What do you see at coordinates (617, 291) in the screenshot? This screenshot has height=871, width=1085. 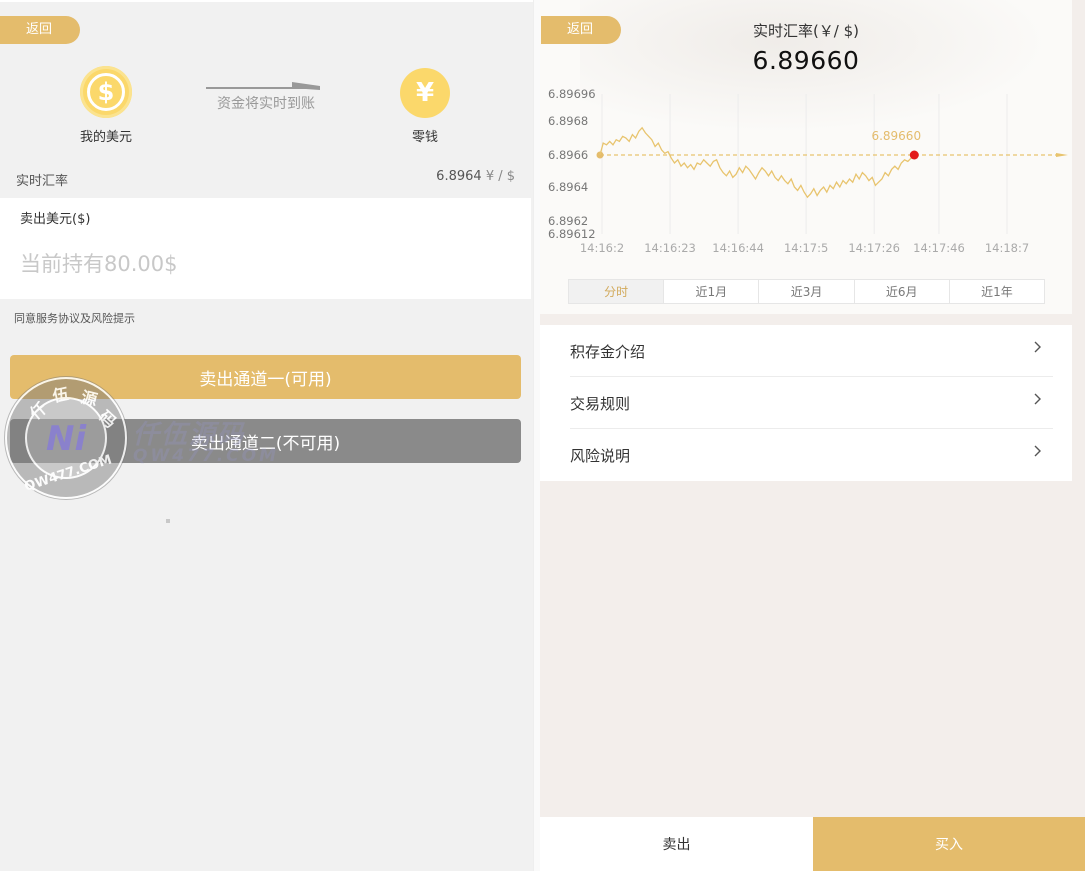 I see `range-tab-0: 分时` at bounding box center [617, 291].